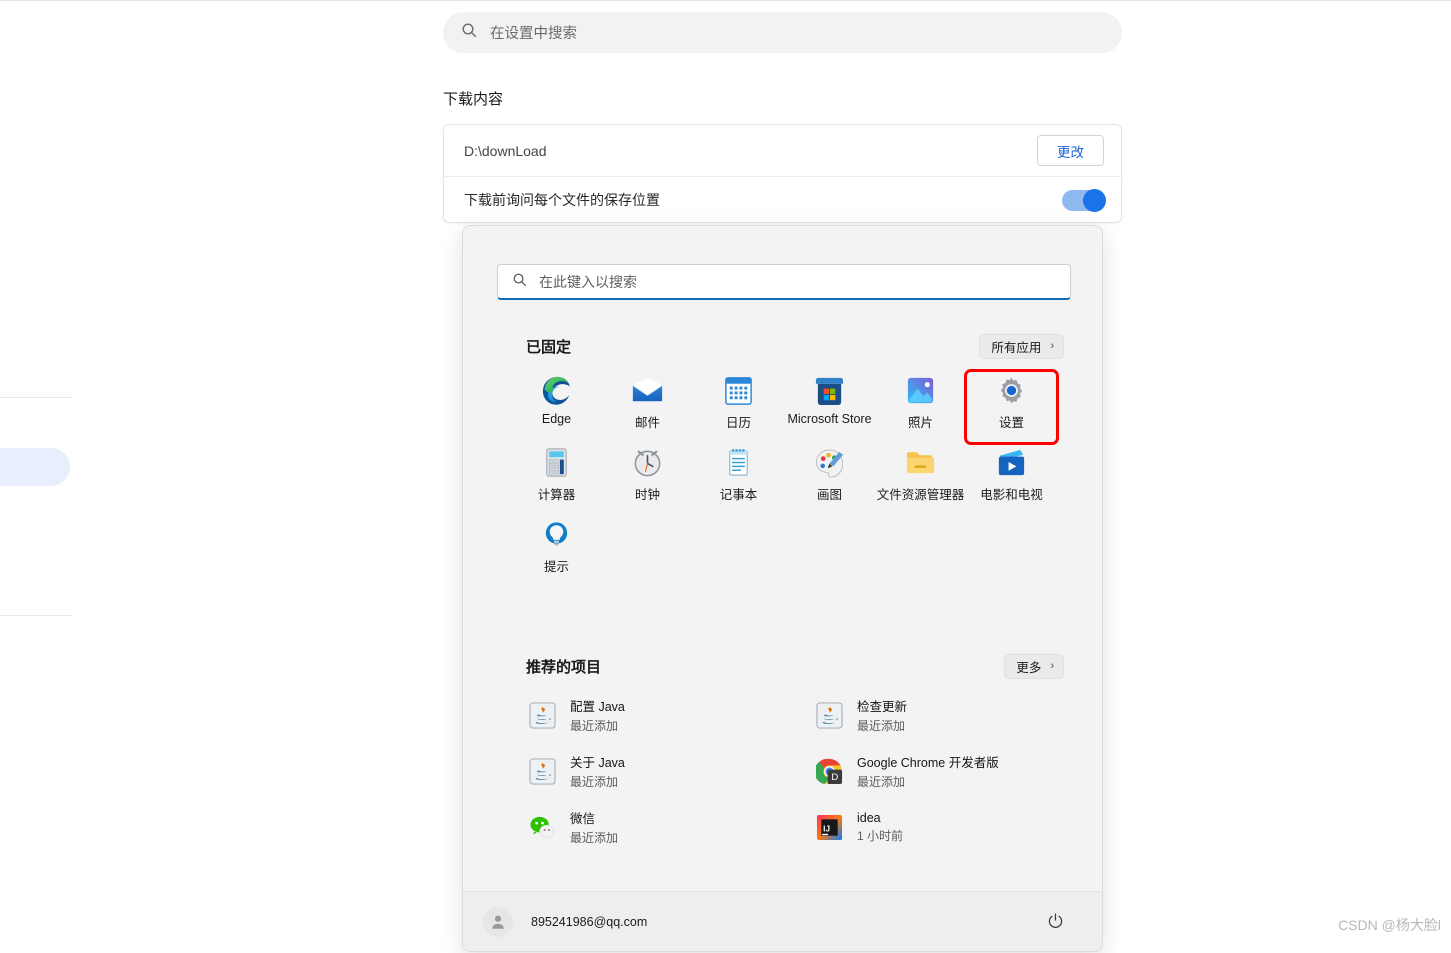 The image size is (1451, 953). Describe the element at coordinates (782, 32) in the screenshot. I see `settings-search-box: 在设置中搜索` at that location.